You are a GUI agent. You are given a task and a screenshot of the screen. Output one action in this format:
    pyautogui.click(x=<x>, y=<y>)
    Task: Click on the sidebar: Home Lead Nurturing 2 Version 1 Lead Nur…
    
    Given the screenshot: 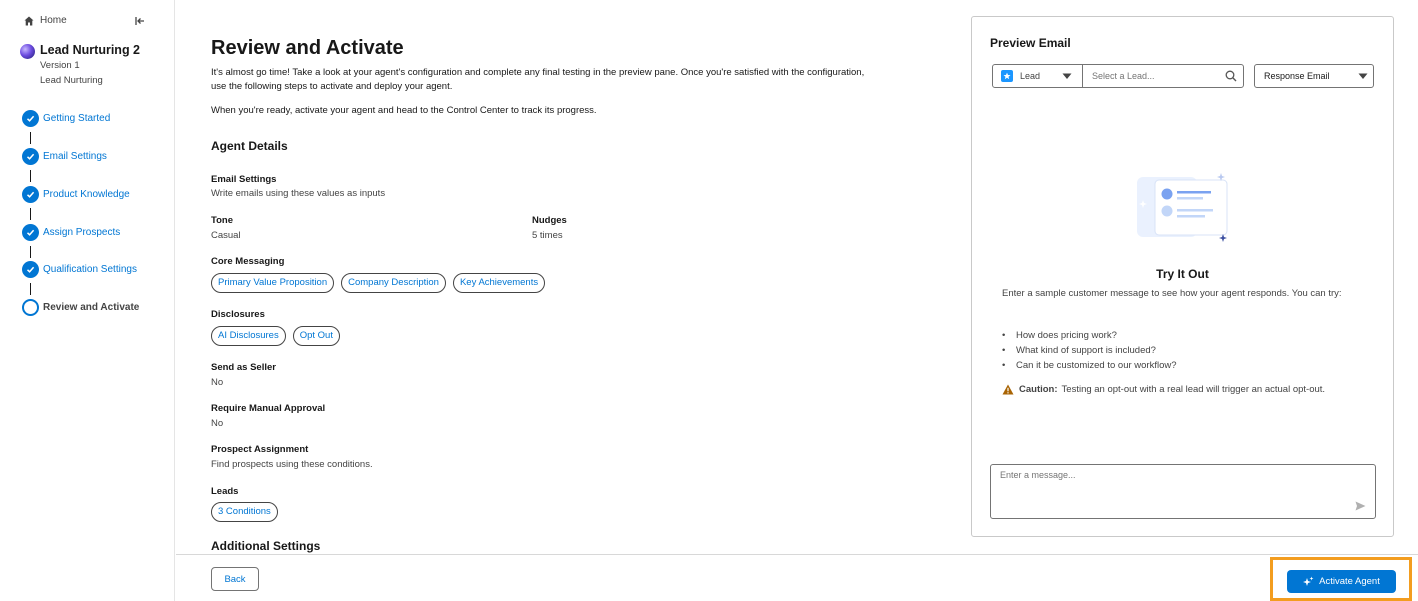 What is the action you would take?
    pyautogui.click(x=87, y=300)
    